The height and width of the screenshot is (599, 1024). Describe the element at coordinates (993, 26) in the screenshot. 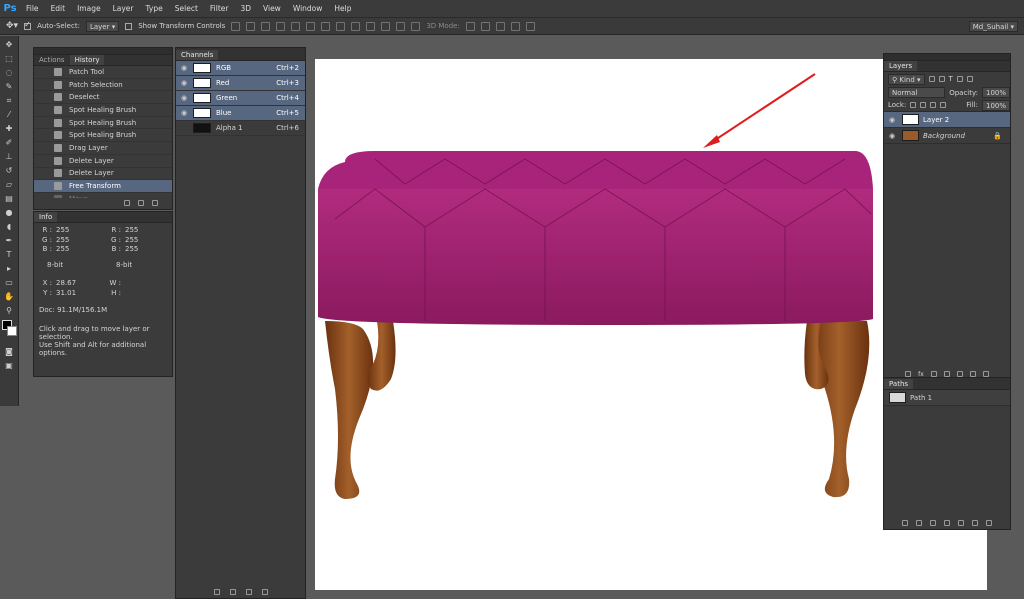

I see `workspace-switcher: Md_Suhail ▾` at that location.